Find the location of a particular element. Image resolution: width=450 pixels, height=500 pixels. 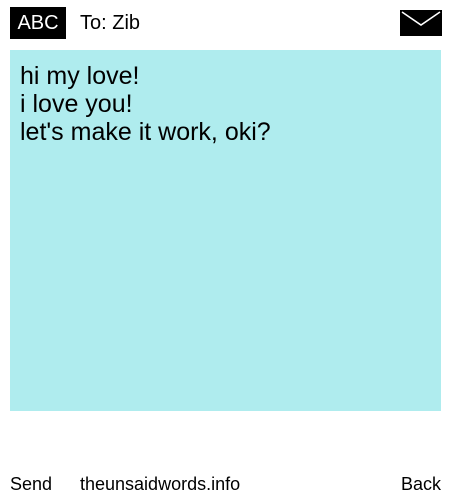

back-button: Back is located at coordinates (421, 484).